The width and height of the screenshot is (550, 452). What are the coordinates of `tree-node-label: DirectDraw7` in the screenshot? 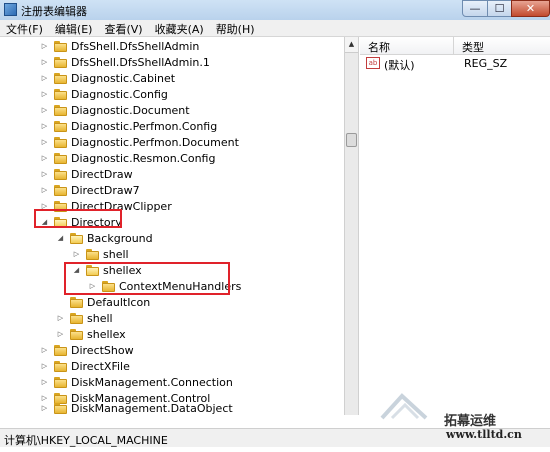 It's located at (105, 190).